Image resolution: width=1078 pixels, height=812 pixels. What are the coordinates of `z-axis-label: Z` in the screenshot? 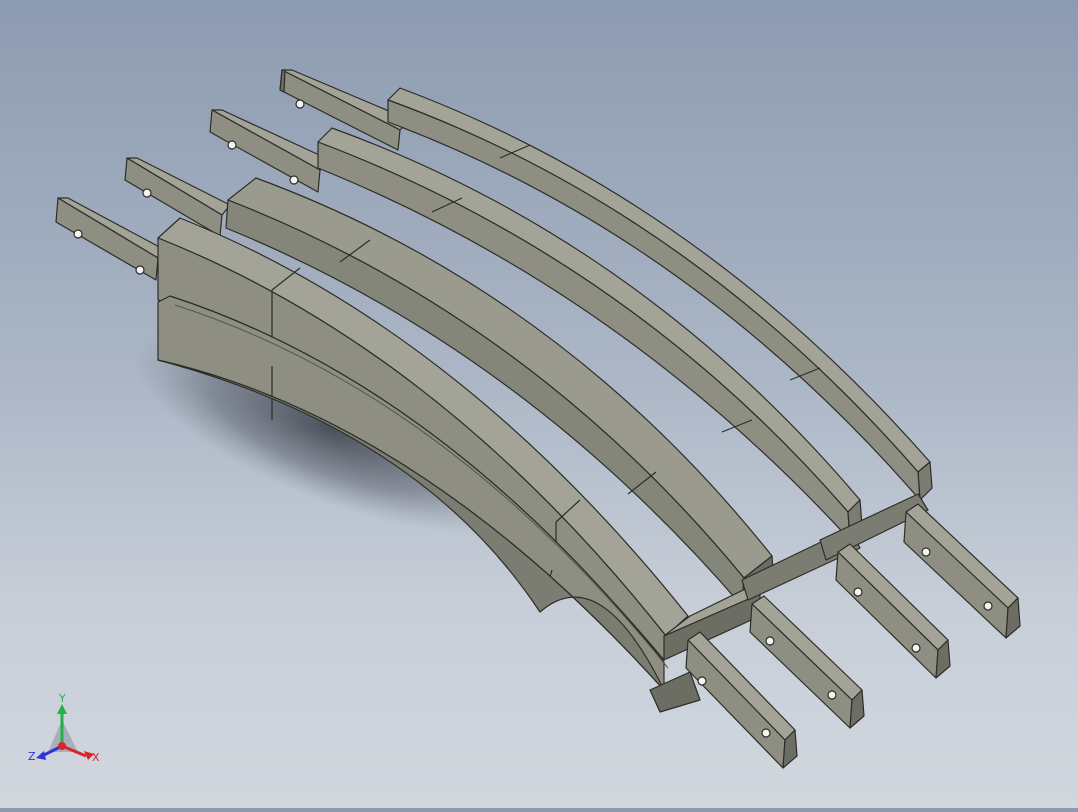 It's located at (32, 756).